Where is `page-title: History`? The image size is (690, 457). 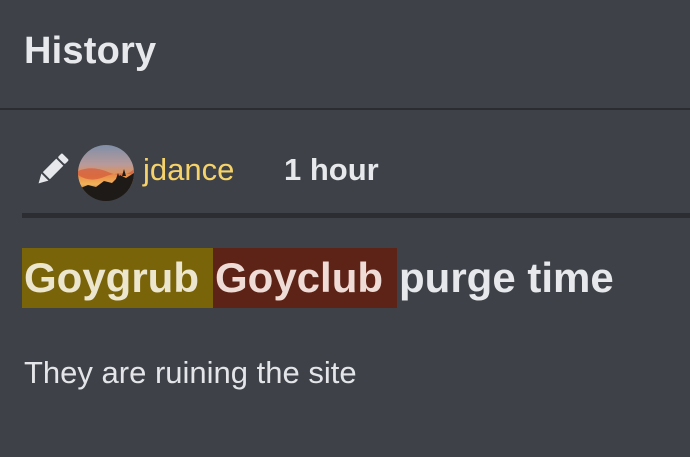 page-title: History is located at coordinates (90, 51).